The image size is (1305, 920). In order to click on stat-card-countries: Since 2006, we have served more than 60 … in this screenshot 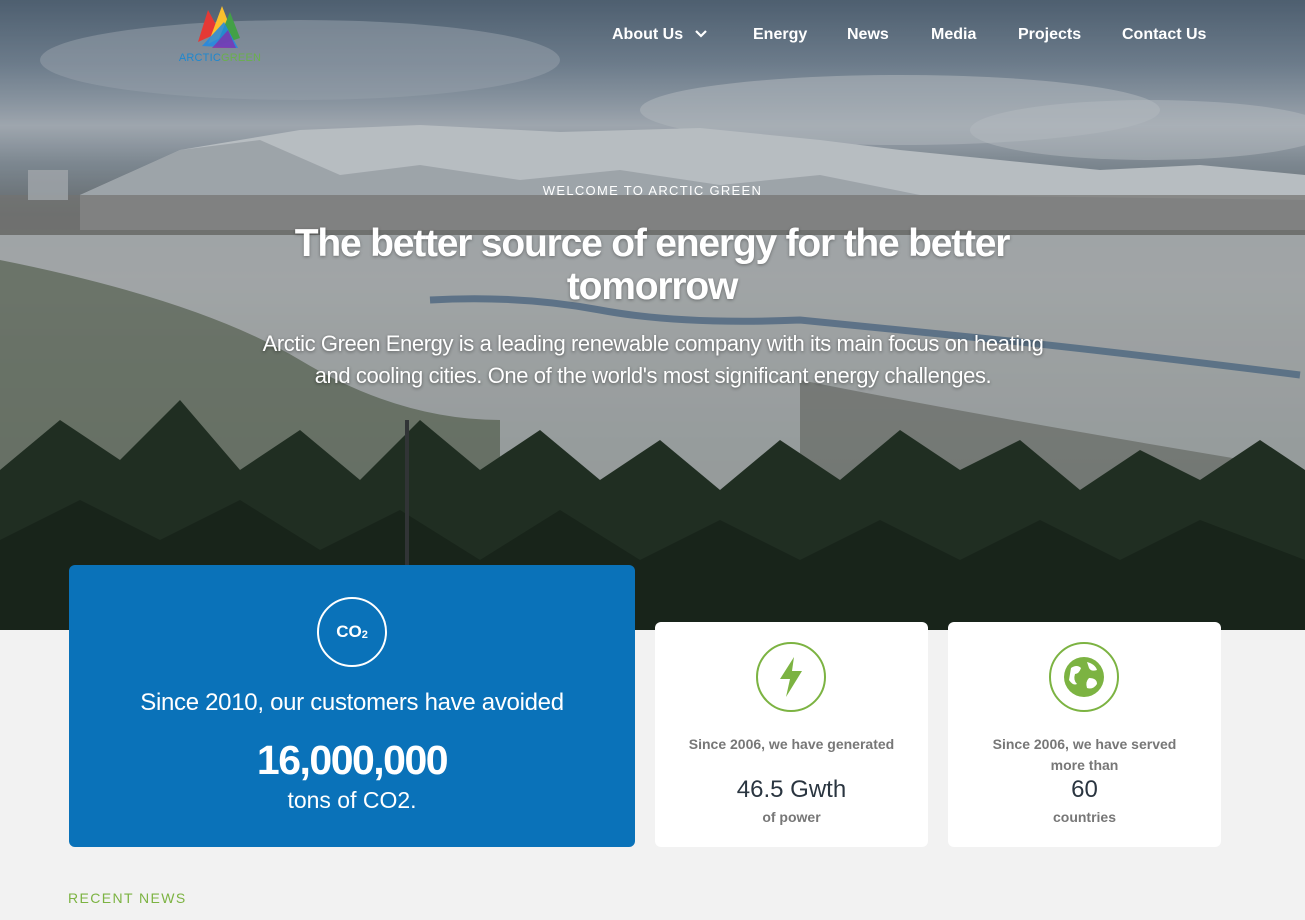, I will do `click(1084, 734)`.